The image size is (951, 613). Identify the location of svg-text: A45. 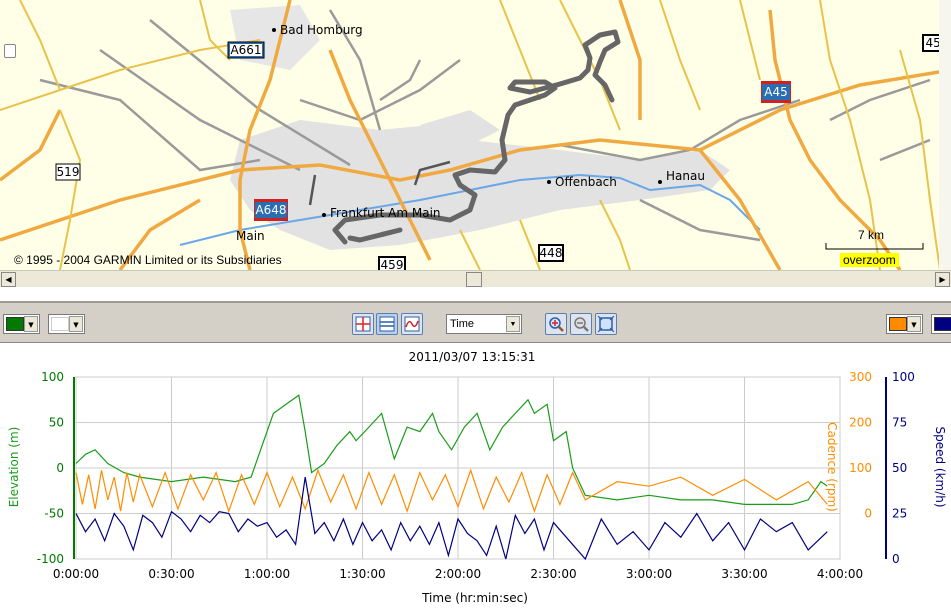
(775, 92).